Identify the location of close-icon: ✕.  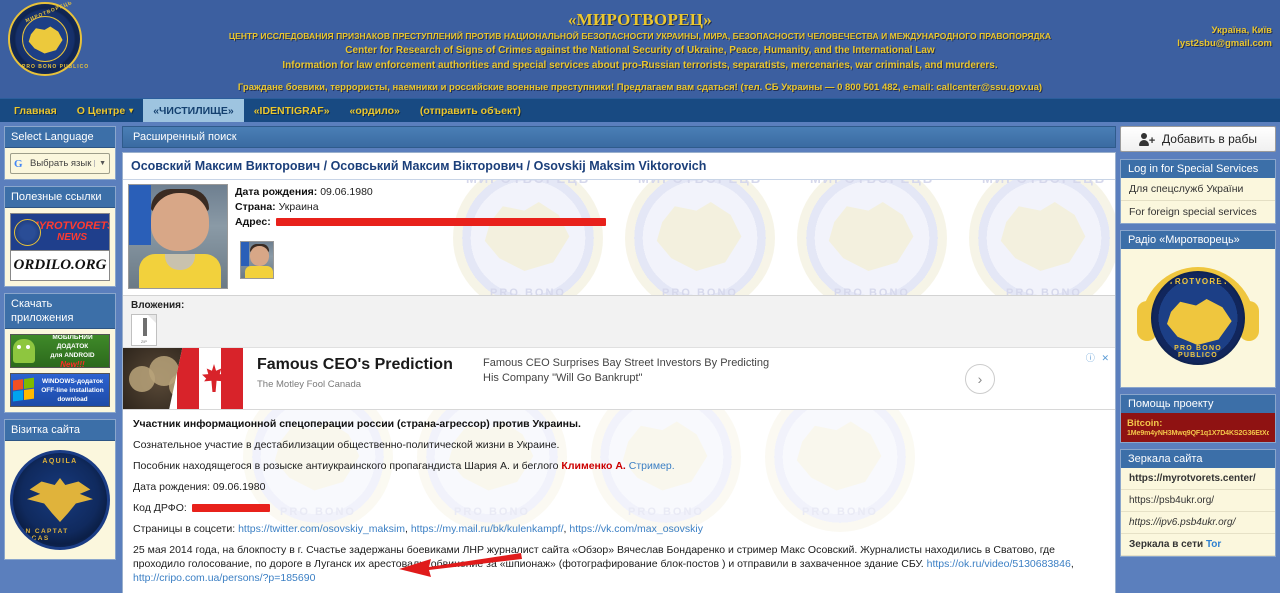
(1105, 358).